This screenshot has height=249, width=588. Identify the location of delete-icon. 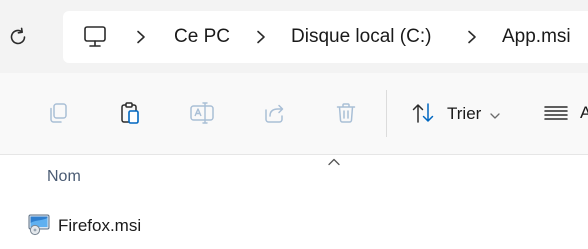
(346, 113).